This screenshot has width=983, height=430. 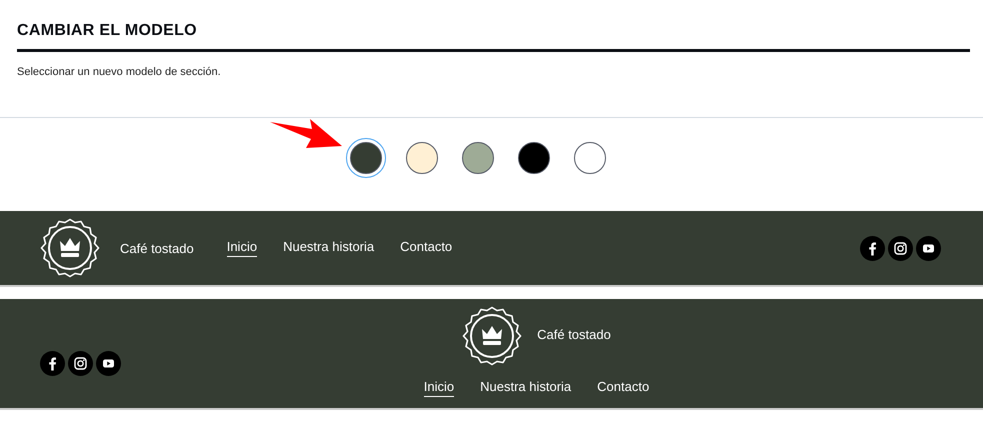 What do you see at coordinates (493, 37) in the screenshot?
I see `panel-title: CAMBIAR EL MODELO` at bounding box center [493, 37].